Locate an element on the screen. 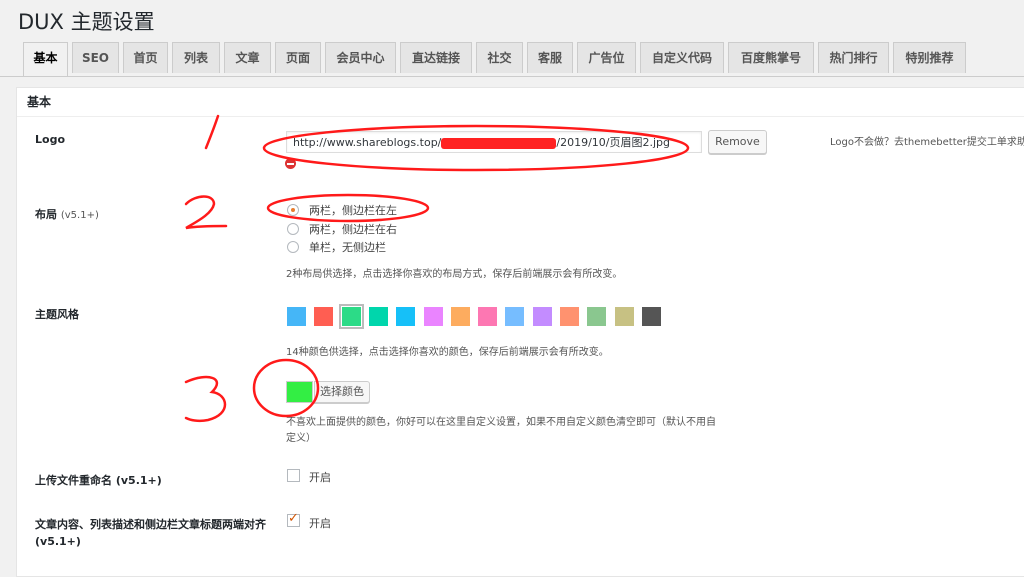 This screenshot has width=1024, height=577. layout-radio-right is located at coordinates (293, 229).